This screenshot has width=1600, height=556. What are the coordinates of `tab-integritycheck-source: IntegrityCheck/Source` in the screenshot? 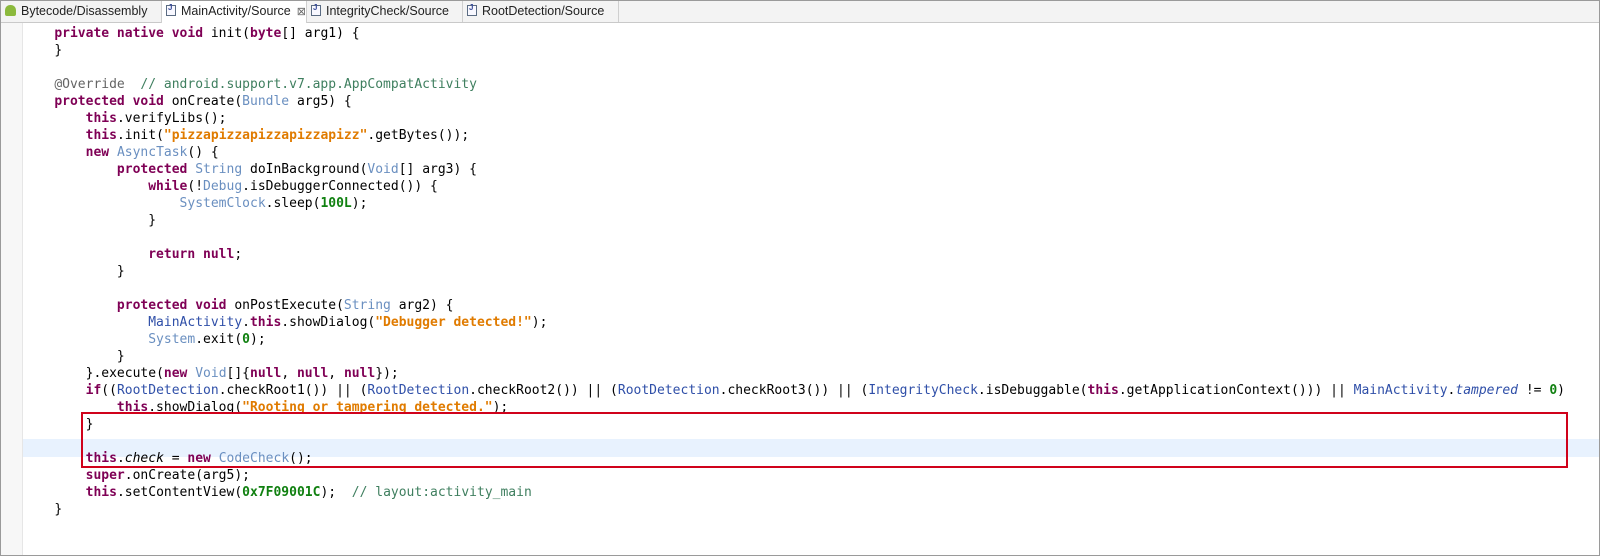 It's located at (385, 11).